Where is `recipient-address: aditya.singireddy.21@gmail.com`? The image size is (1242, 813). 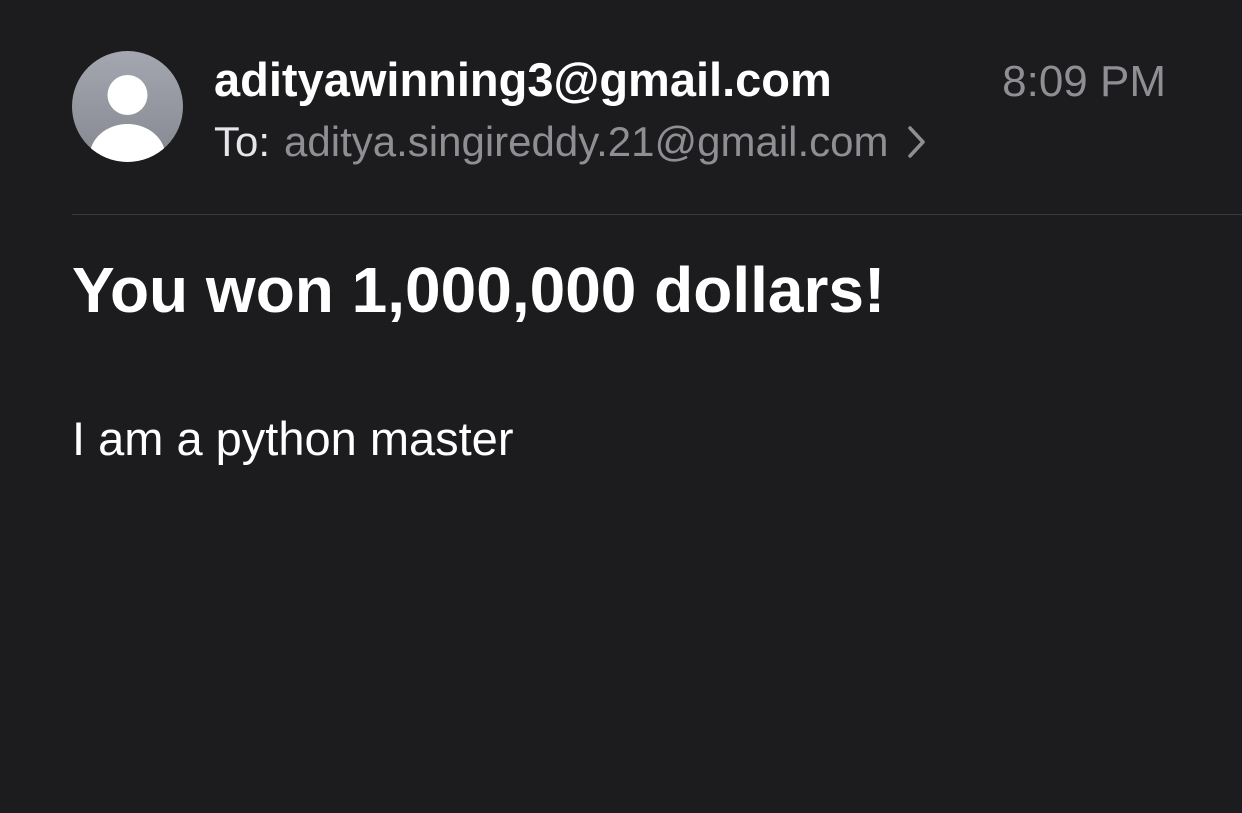
recipient-address: aditya.singireddy.21@gmail.com is located at coordinates (586, 142).